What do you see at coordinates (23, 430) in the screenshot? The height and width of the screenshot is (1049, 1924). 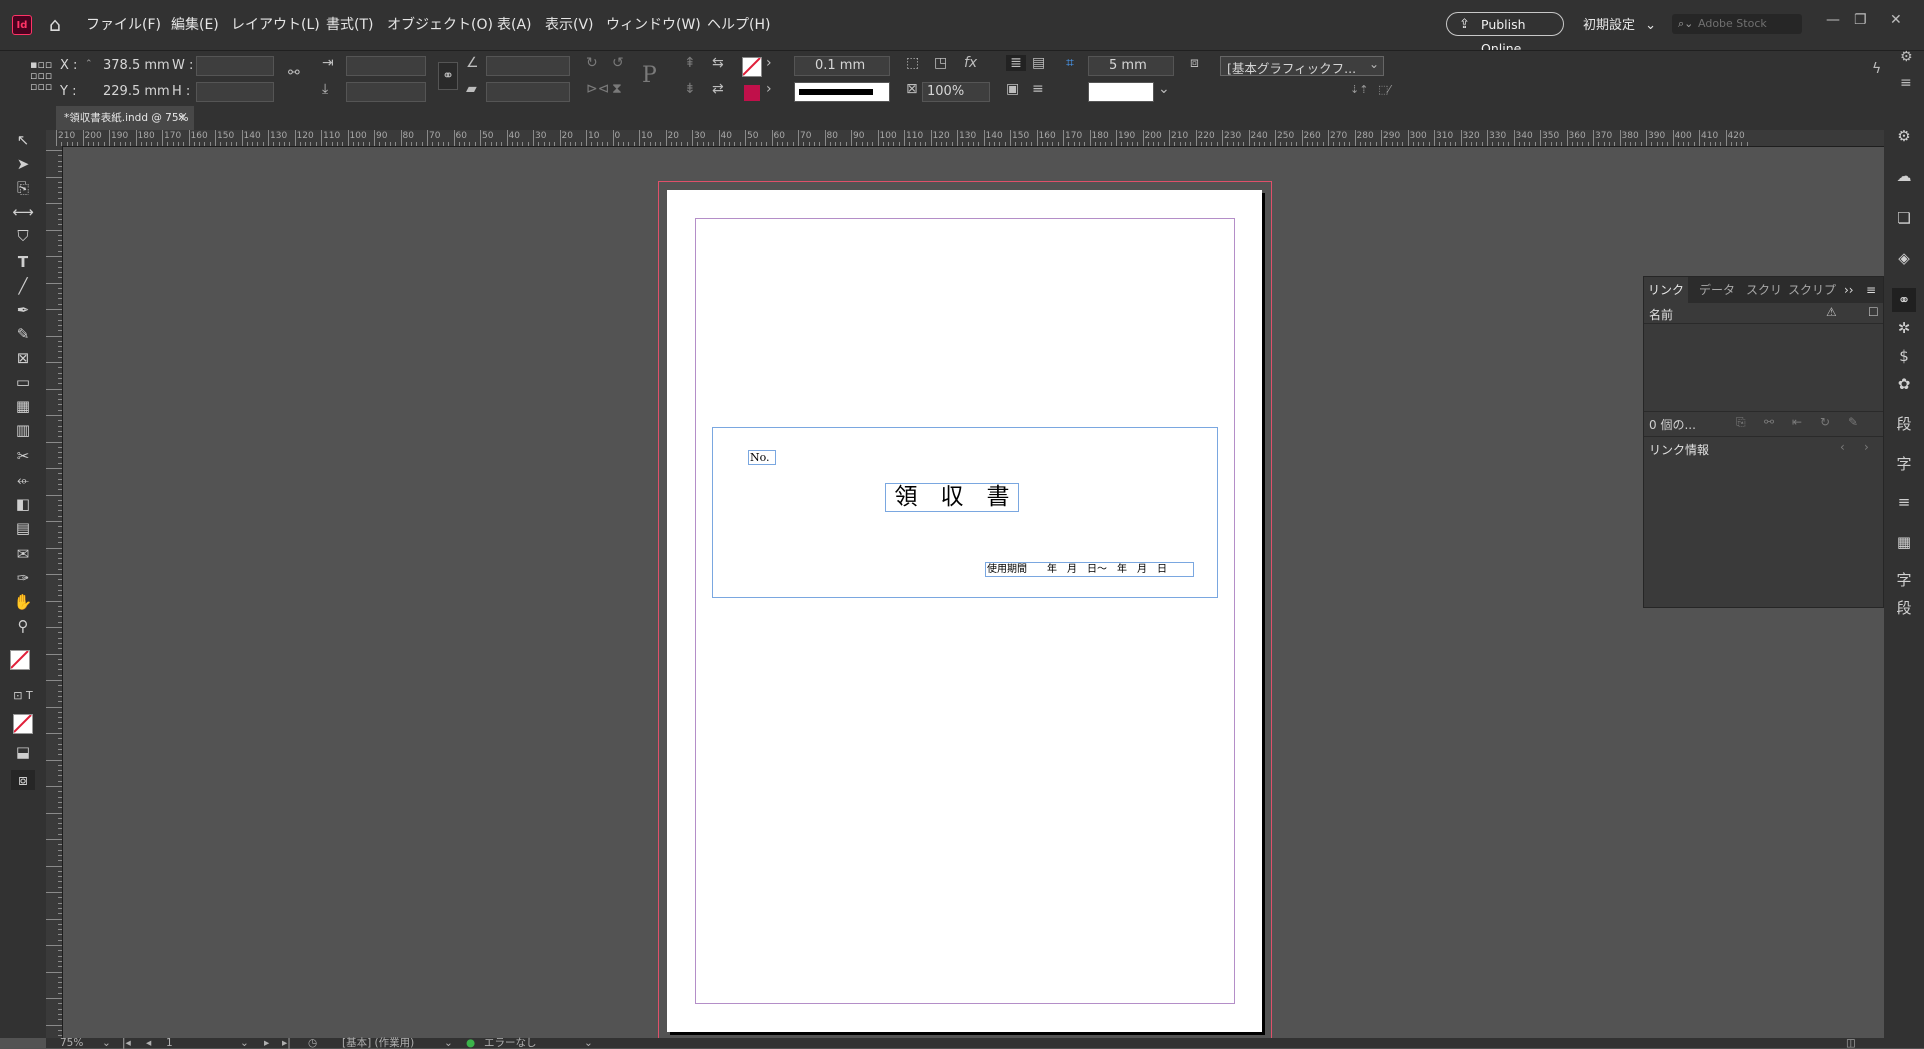 I see `vertical-grid-tool-icon: ▥` at bounding box center [23, 430].